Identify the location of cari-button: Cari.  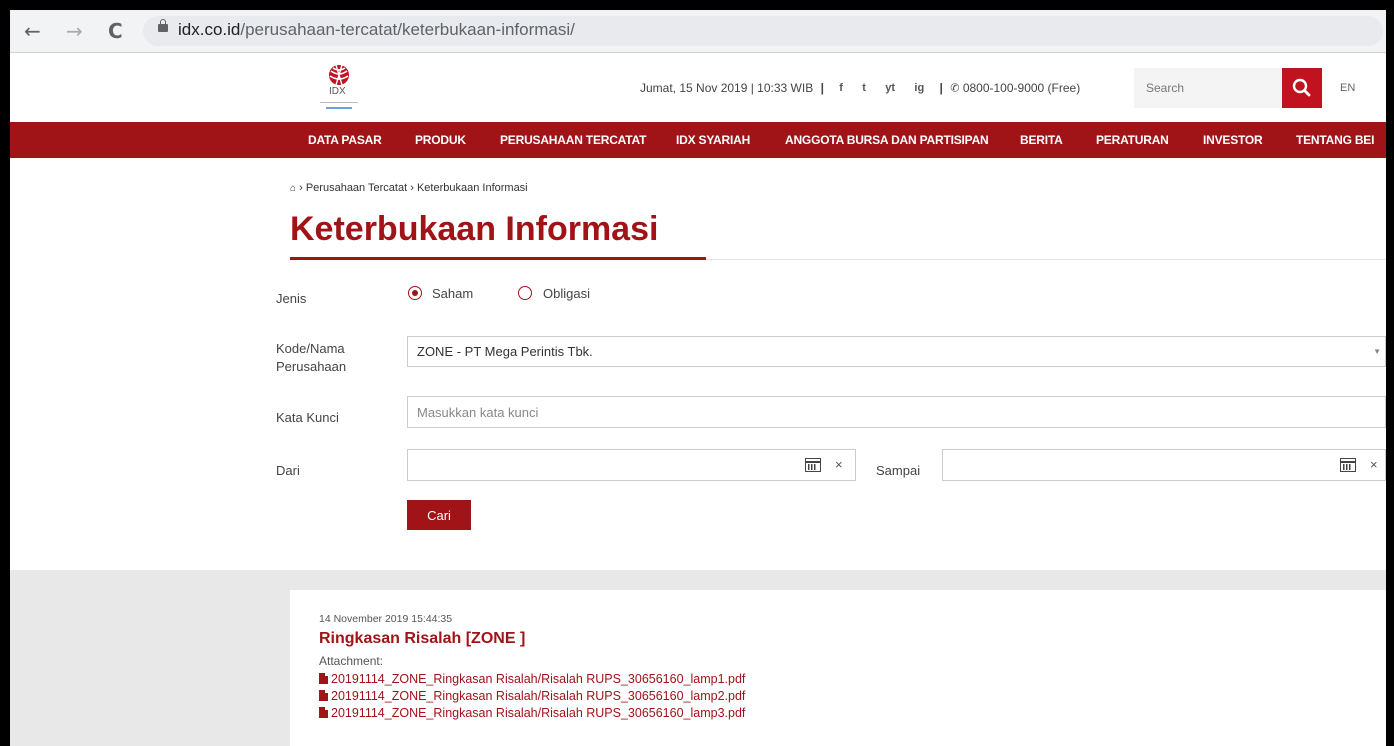
(439, 515).